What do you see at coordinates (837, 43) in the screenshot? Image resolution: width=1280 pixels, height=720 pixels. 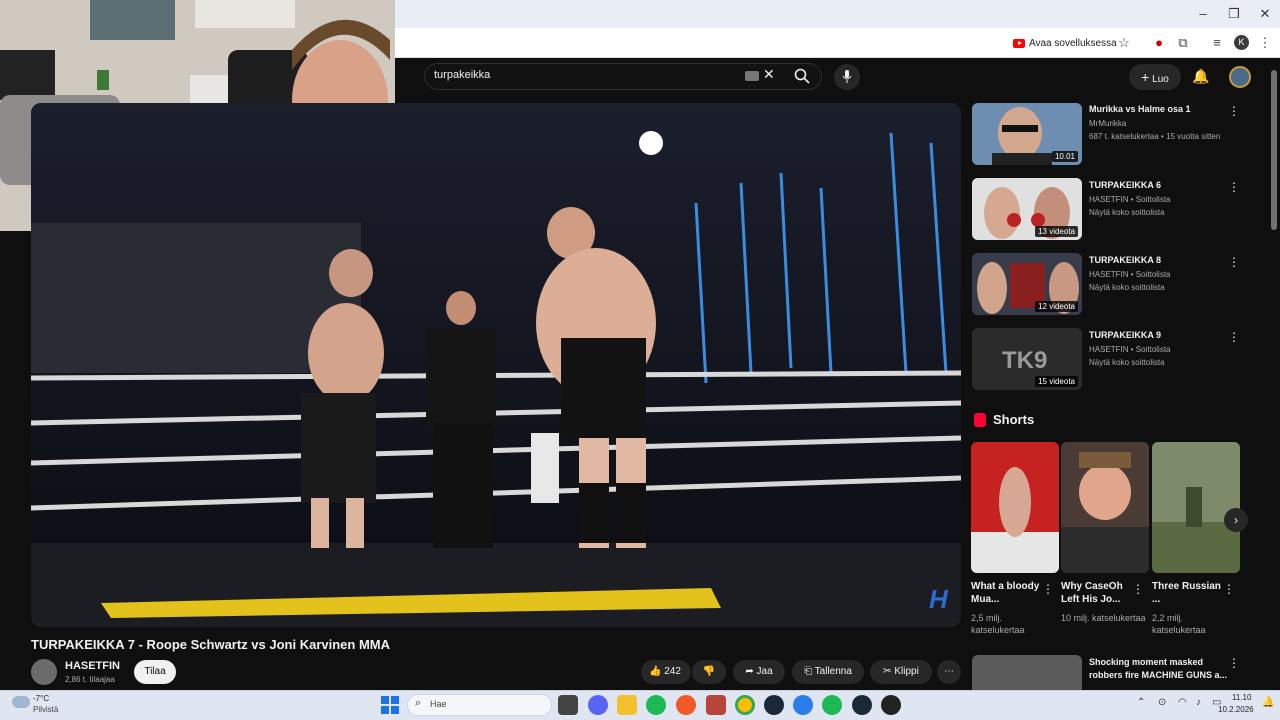 I see `address-bar` at bounding box center [837, 43].